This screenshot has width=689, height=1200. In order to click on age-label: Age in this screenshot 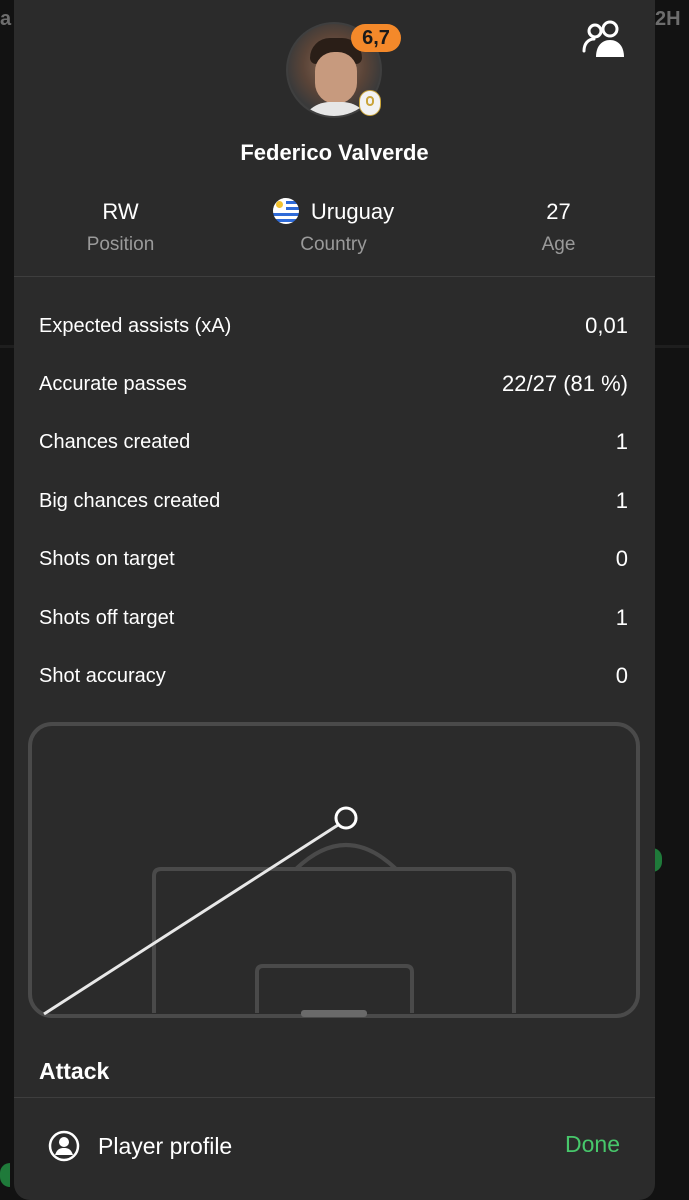, I will do `click(558, 244)`.